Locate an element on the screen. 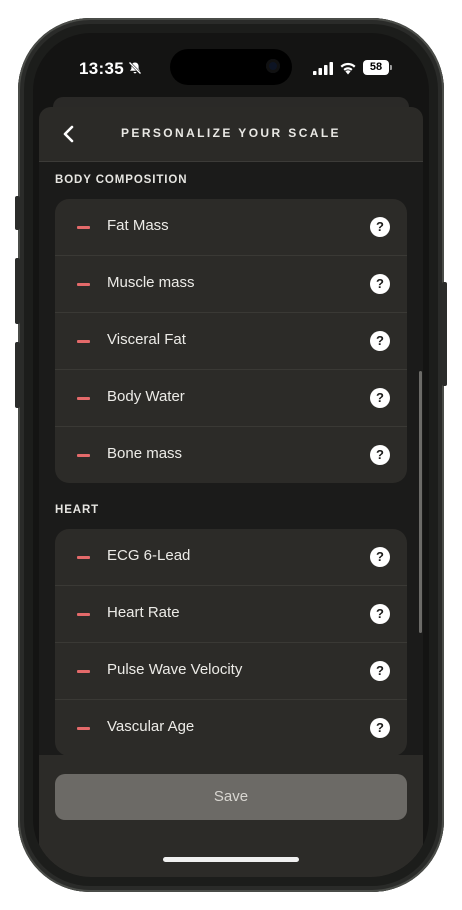  dynamic-island is located at coordinates (231, 67).